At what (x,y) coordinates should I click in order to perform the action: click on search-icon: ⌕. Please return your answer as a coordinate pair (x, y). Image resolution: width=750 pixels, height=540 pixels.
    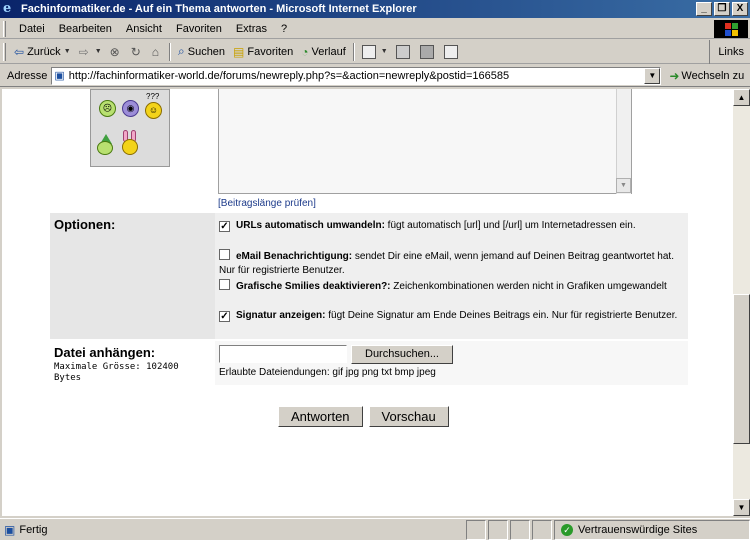
    Looking at the image, I should click on (181, 51).